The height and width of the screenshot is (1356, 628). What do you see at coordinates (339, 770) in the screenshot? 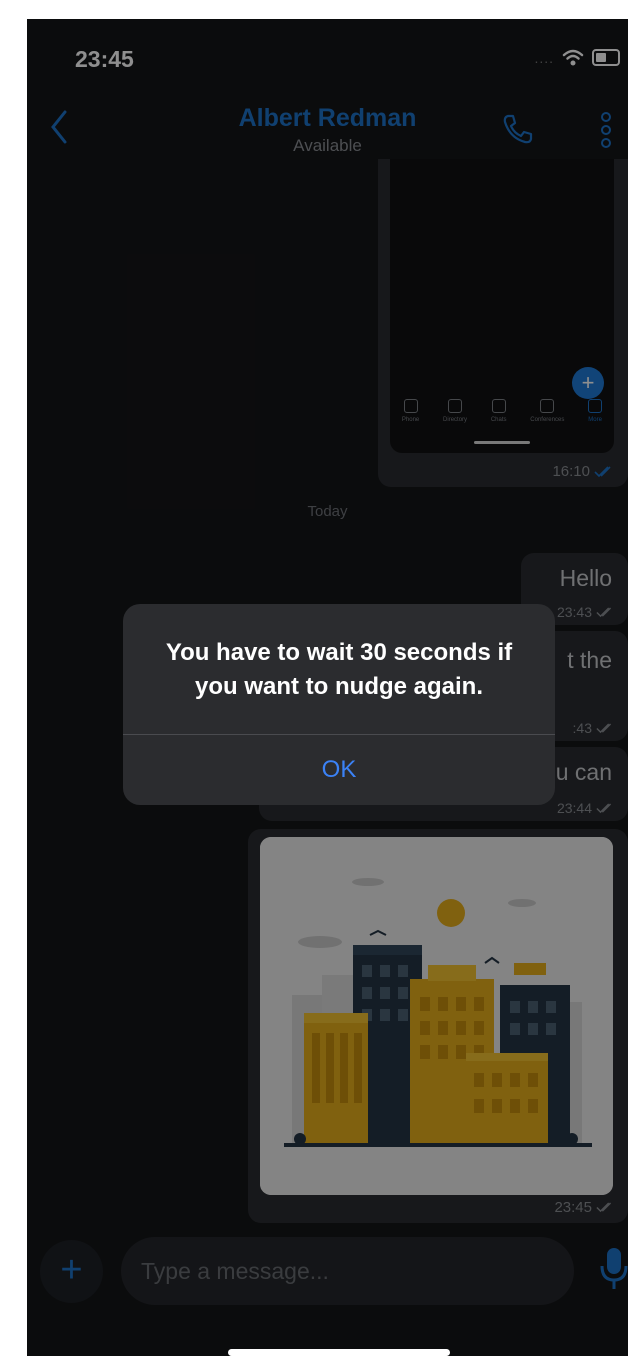
I see `ok-button: OK` at bounding box center [339, 770].